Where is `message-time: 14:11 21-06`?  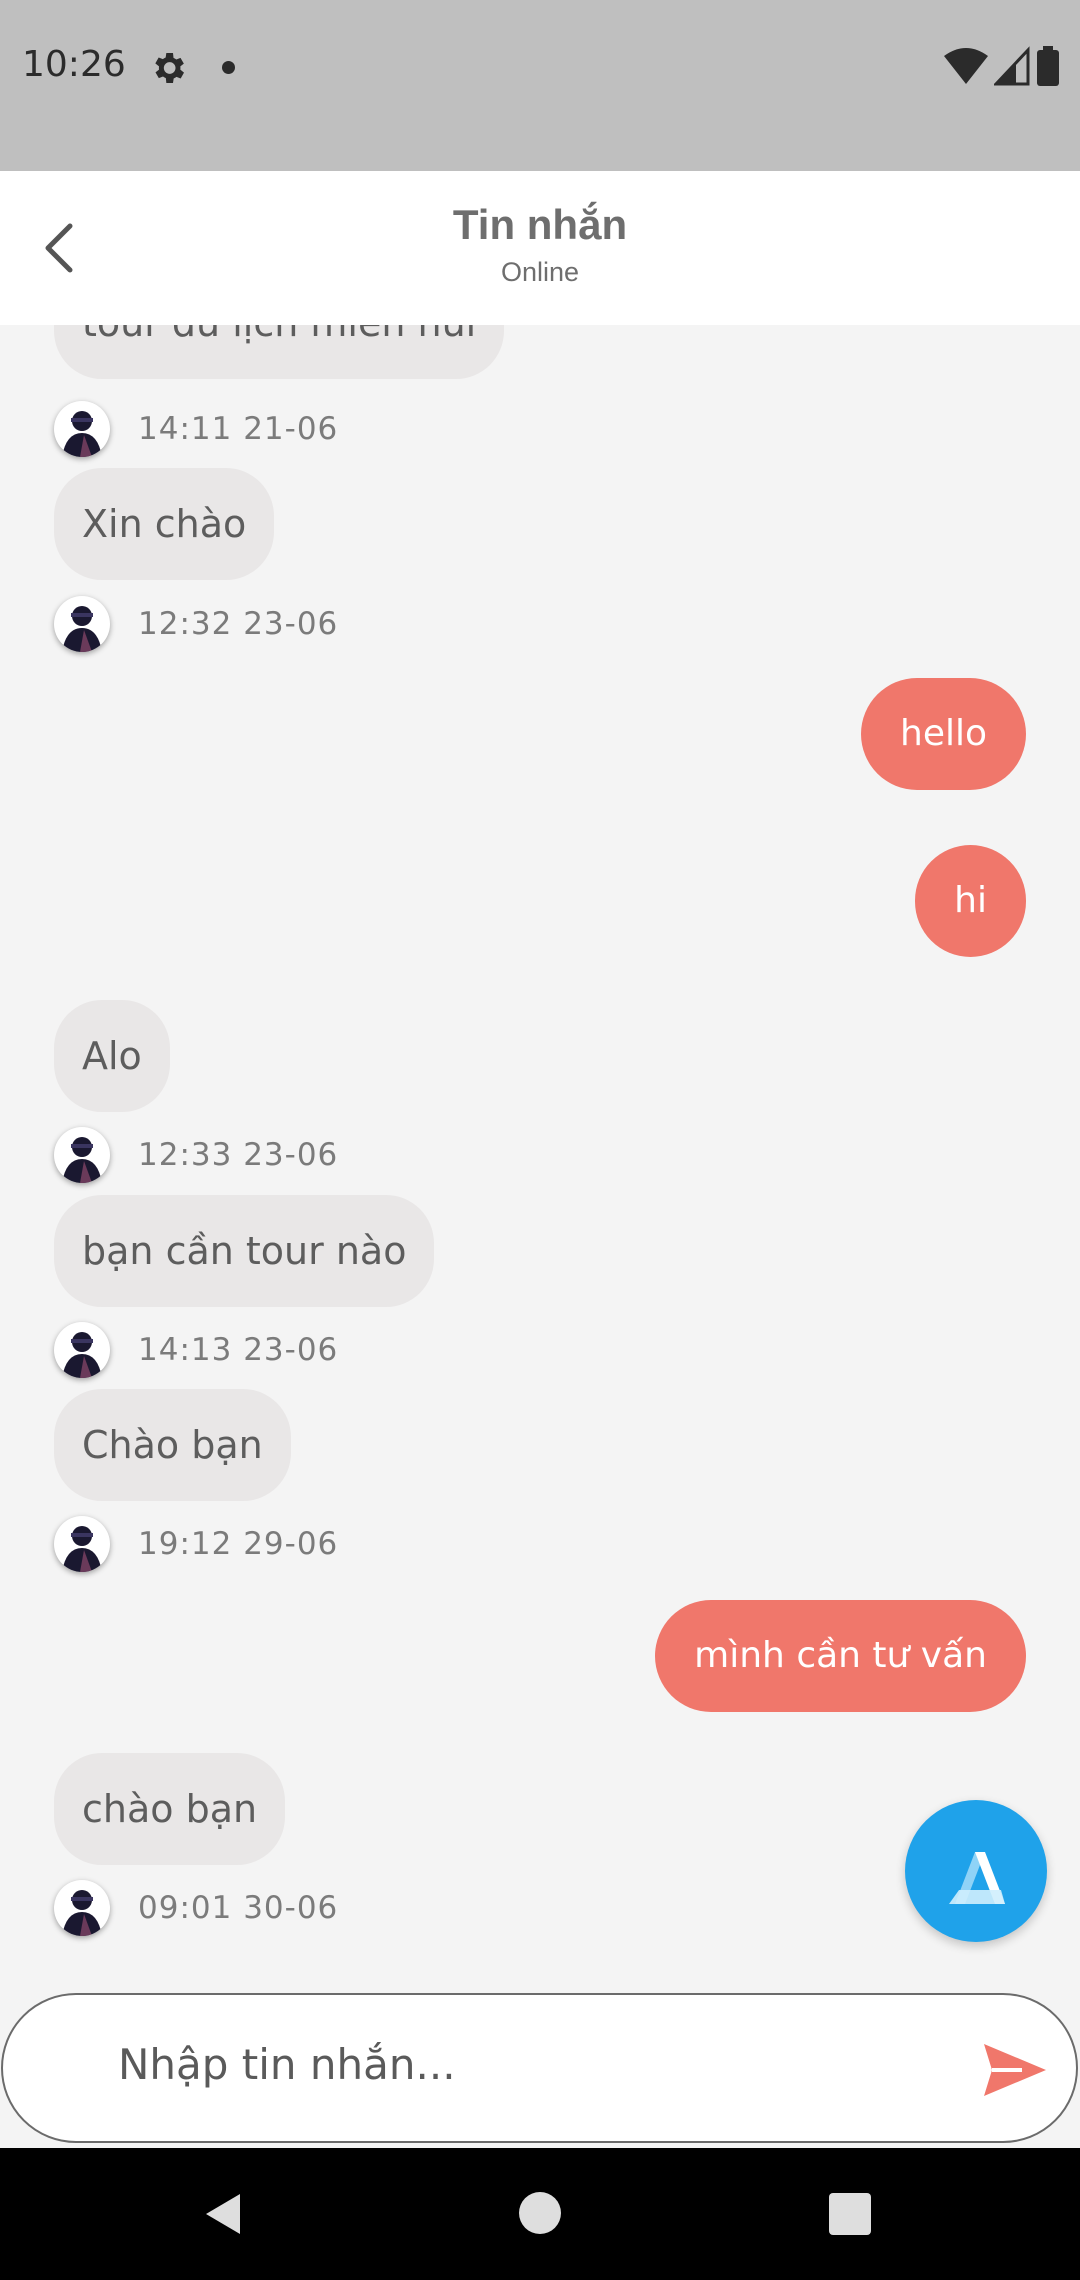 message-time: 14:11 21-06 is located at coordinates (238, 429).